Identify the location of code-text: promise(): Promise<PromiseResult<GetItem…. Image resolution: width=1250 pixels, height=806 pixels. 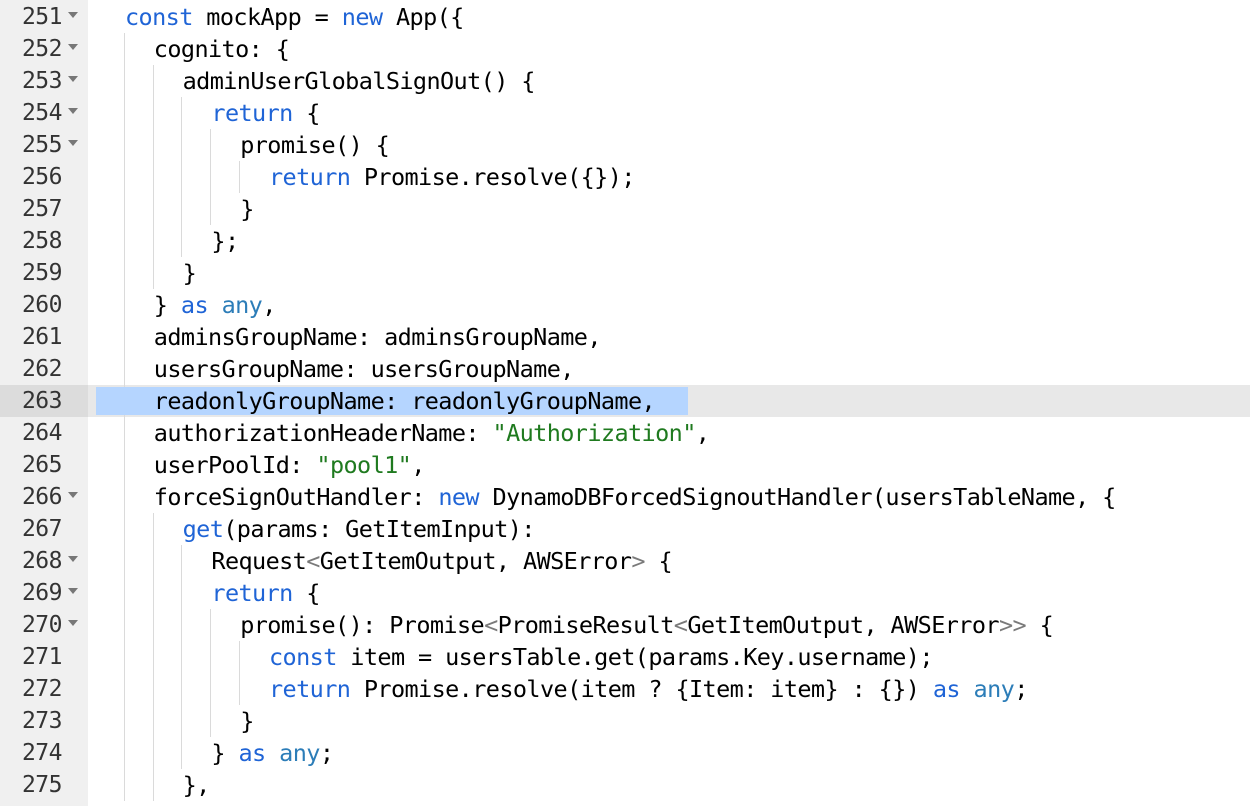
(647, 625).